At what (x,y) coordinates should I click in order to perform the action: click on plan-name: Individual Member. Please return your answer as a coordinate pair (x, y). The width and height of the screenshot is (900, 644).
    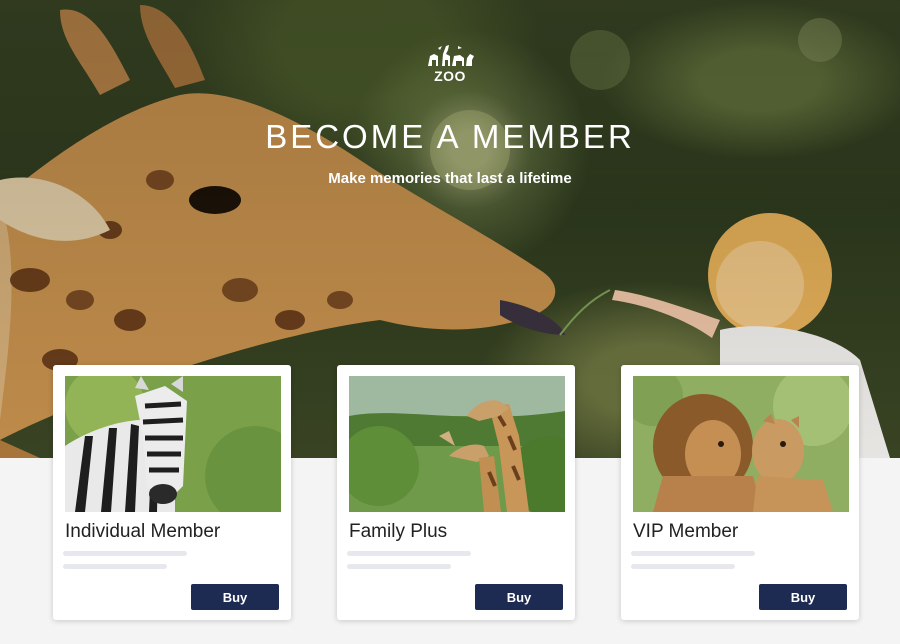
    Looking at the image, I should click on (143, 531).